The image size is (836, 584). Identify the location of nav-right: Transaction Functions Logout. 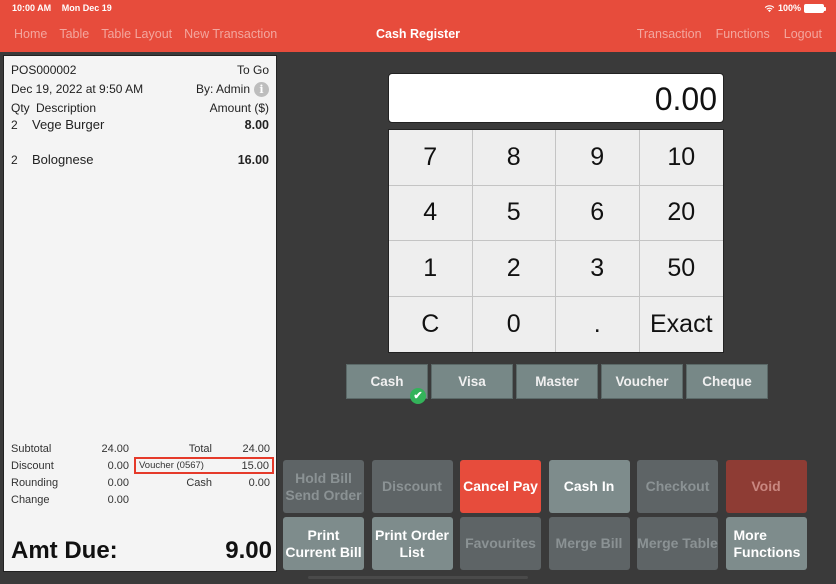
(729, 34).